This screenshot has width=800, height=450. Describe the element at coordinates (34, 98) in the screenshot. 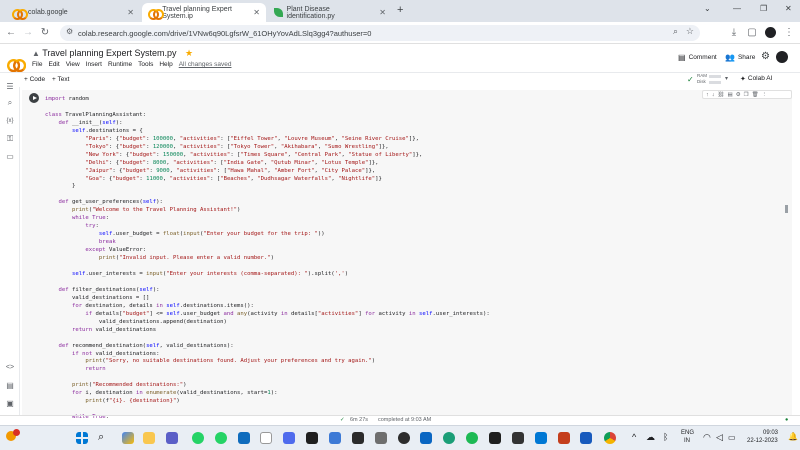

I see `run-cell-button` at that location.